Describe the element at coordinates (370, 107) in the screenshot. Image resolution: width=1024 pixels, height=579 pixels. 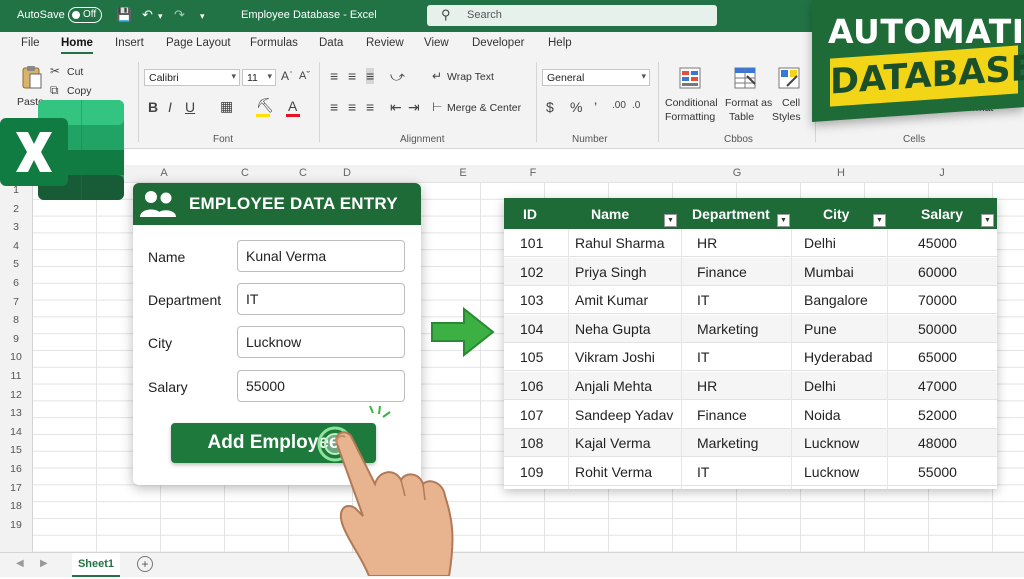
I see `align-right-icon: ≡` at that location.